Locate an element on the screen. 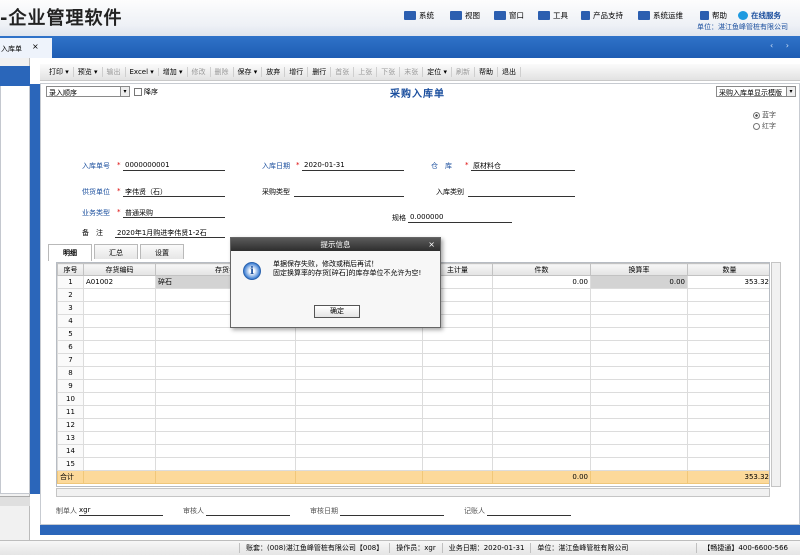 The height and width of the screenshot is (555, 800). prev-button: 上张 is located at coordinates (366, 72).